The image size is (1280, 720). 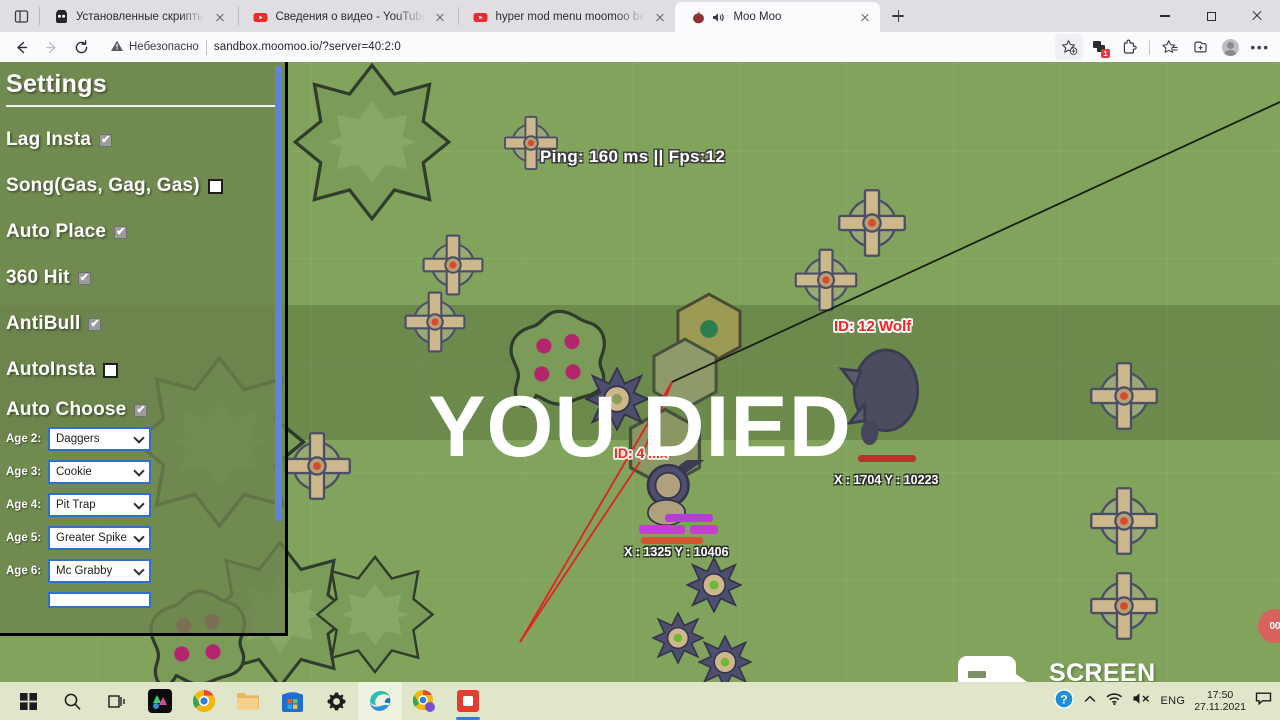 I want to click on show-hidden-icons-chevron, so click(x=1090, y=701).